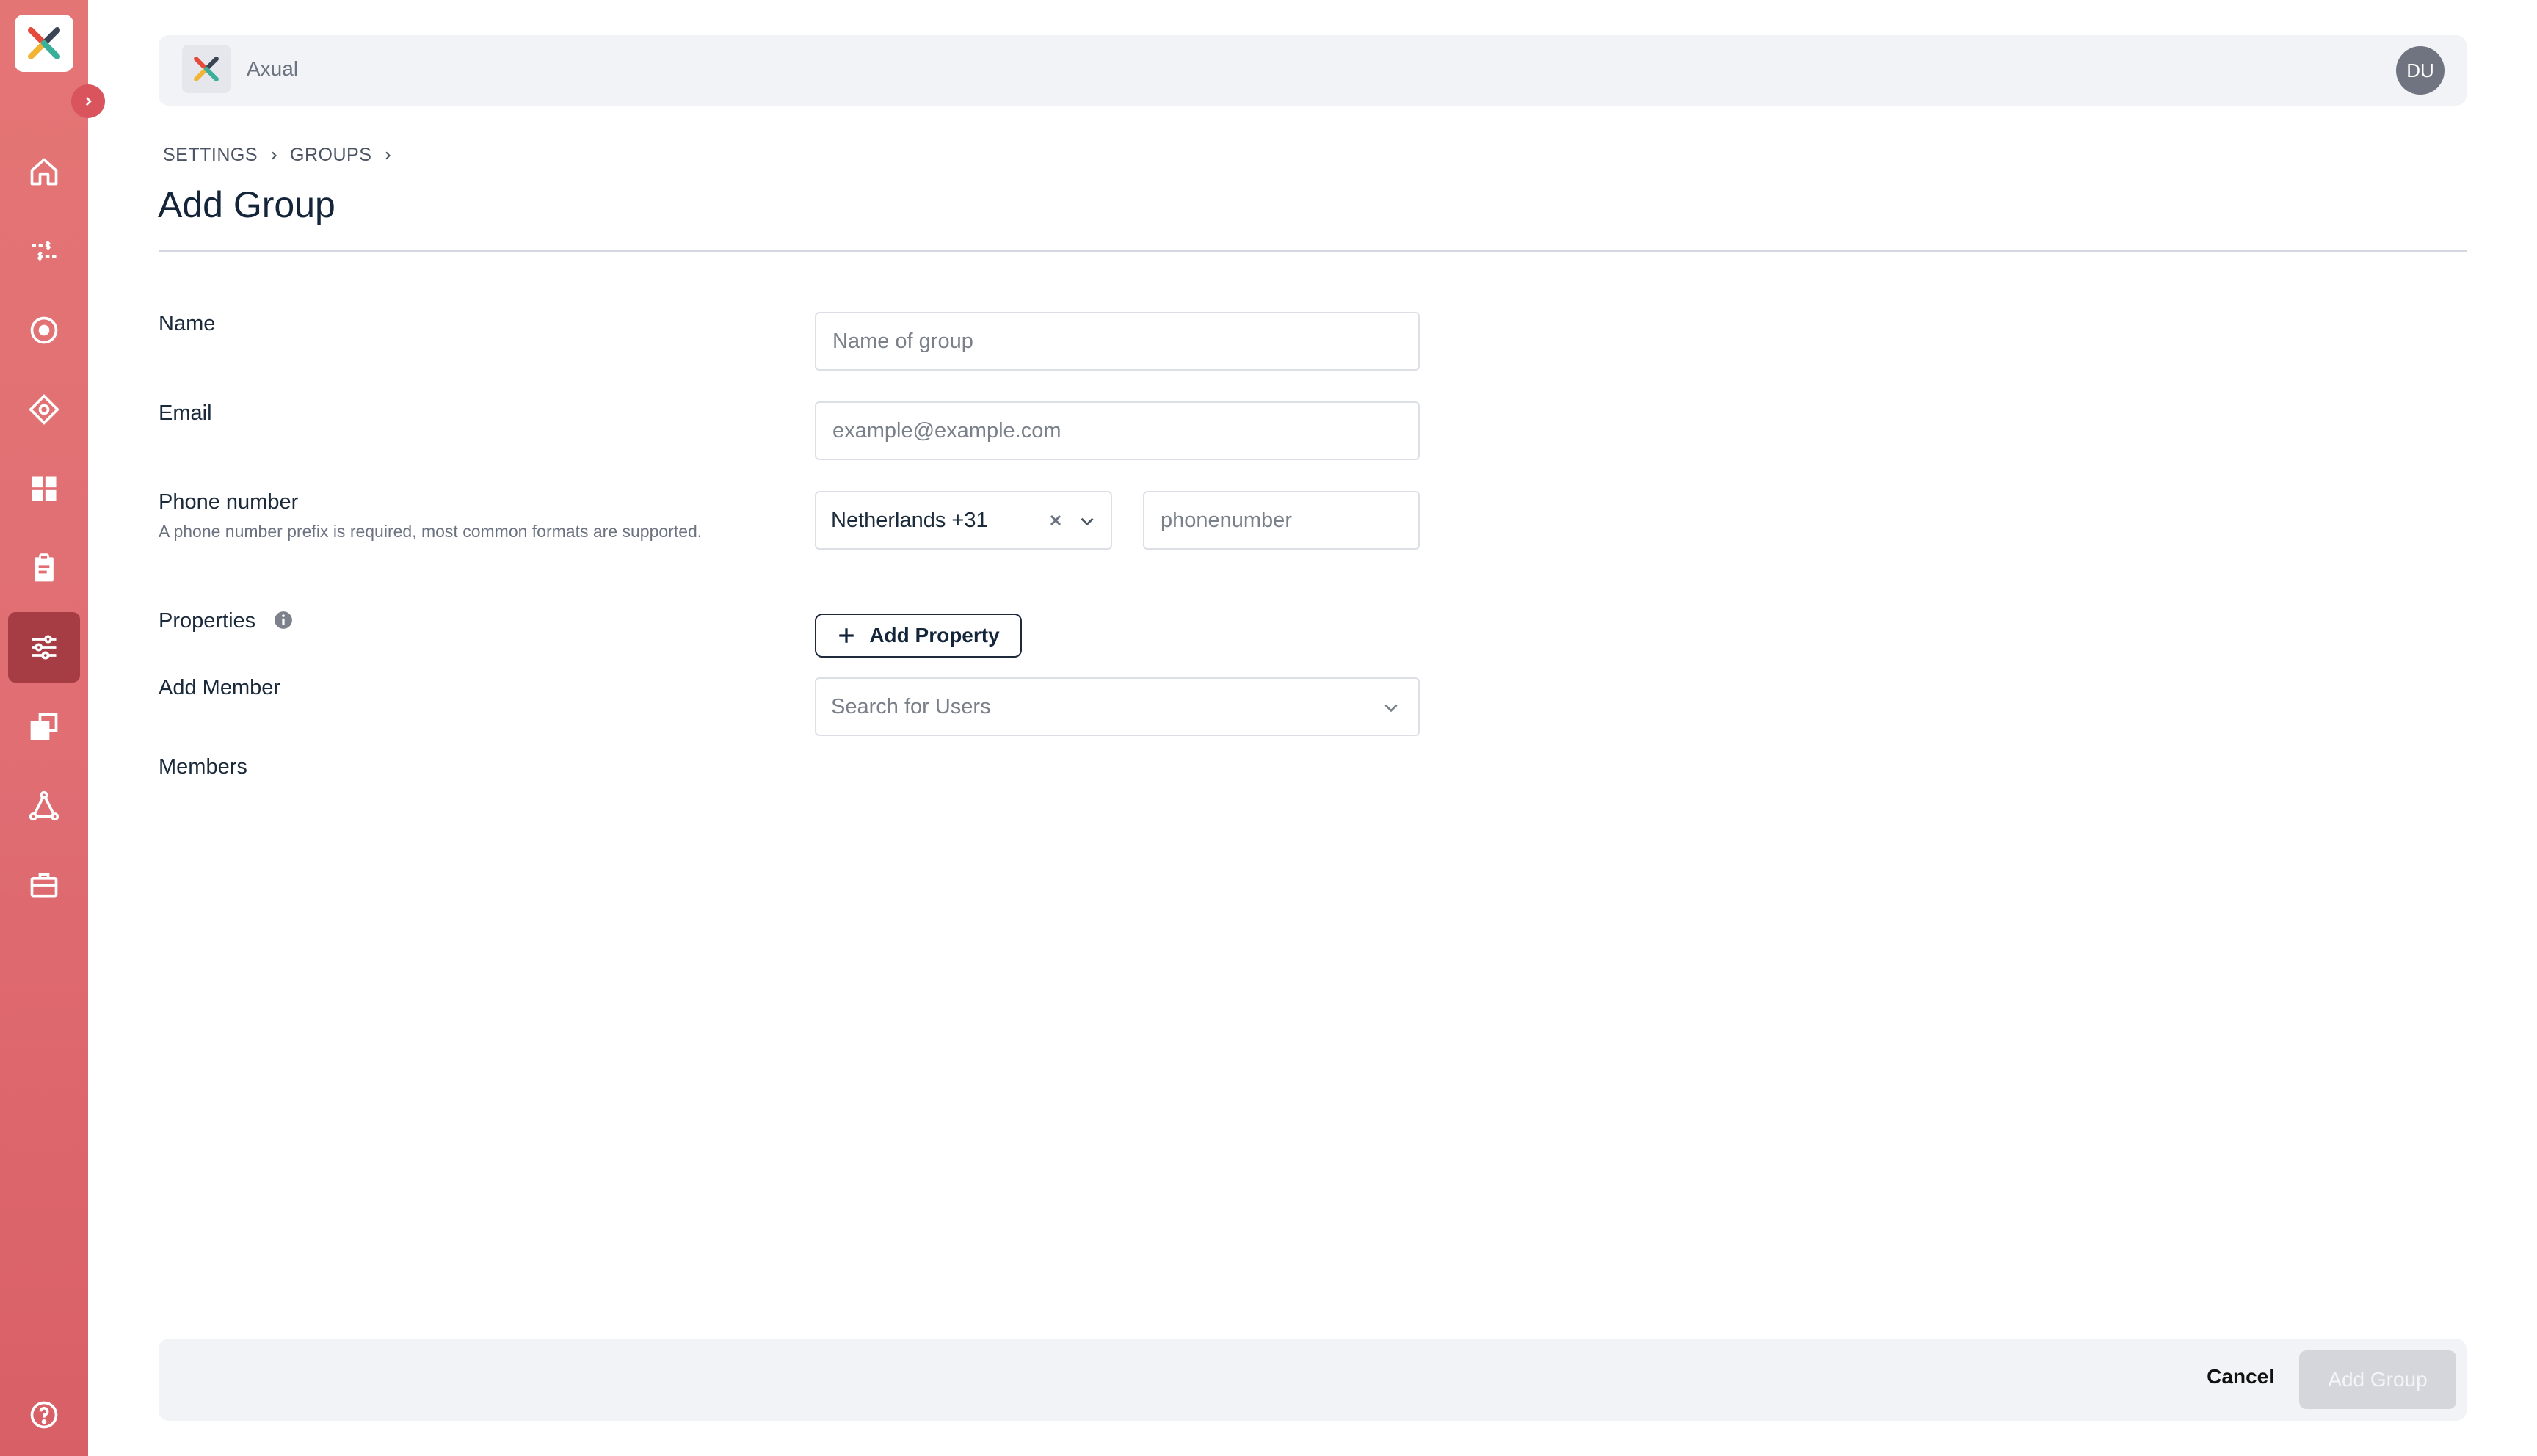  Describe the element at coordinates (185, 413) in the screenshot. I see `email-label: Email` at that location.